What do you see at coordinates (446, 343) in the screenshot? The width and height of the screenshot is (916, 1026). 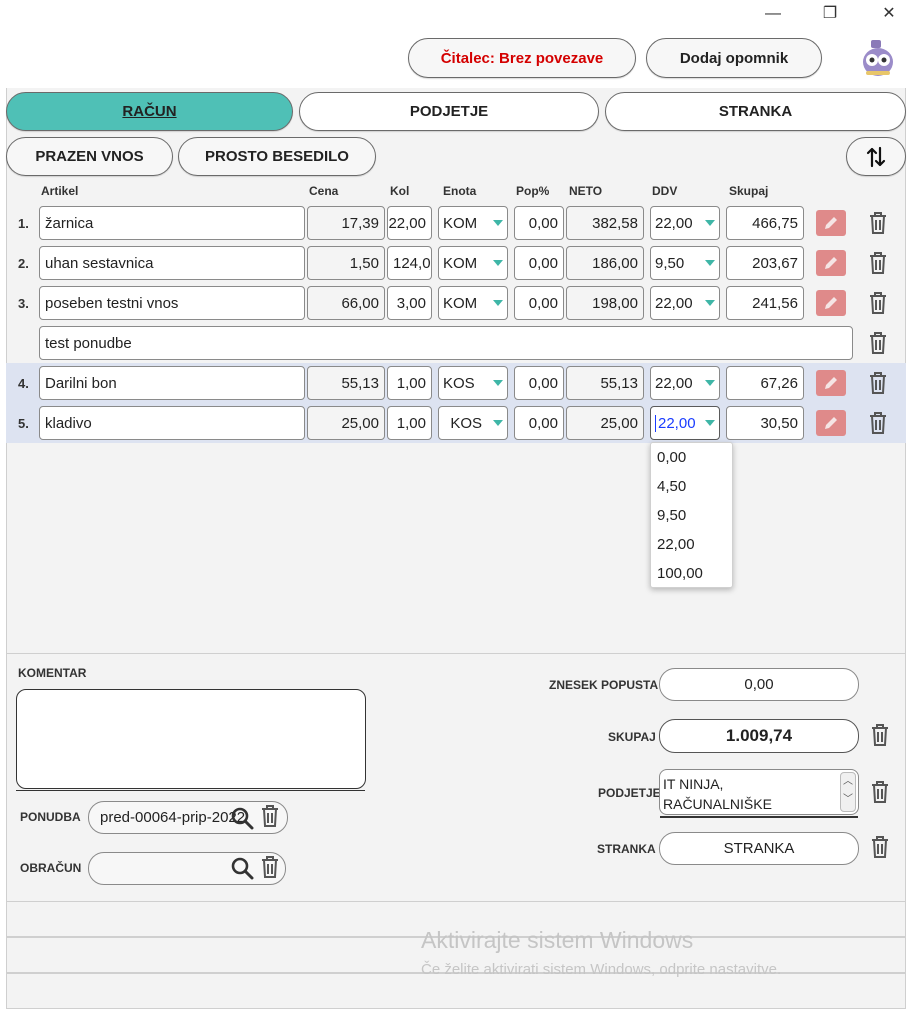 I see `free-text-input: test ponudbe` at bounding box center [446, 343].